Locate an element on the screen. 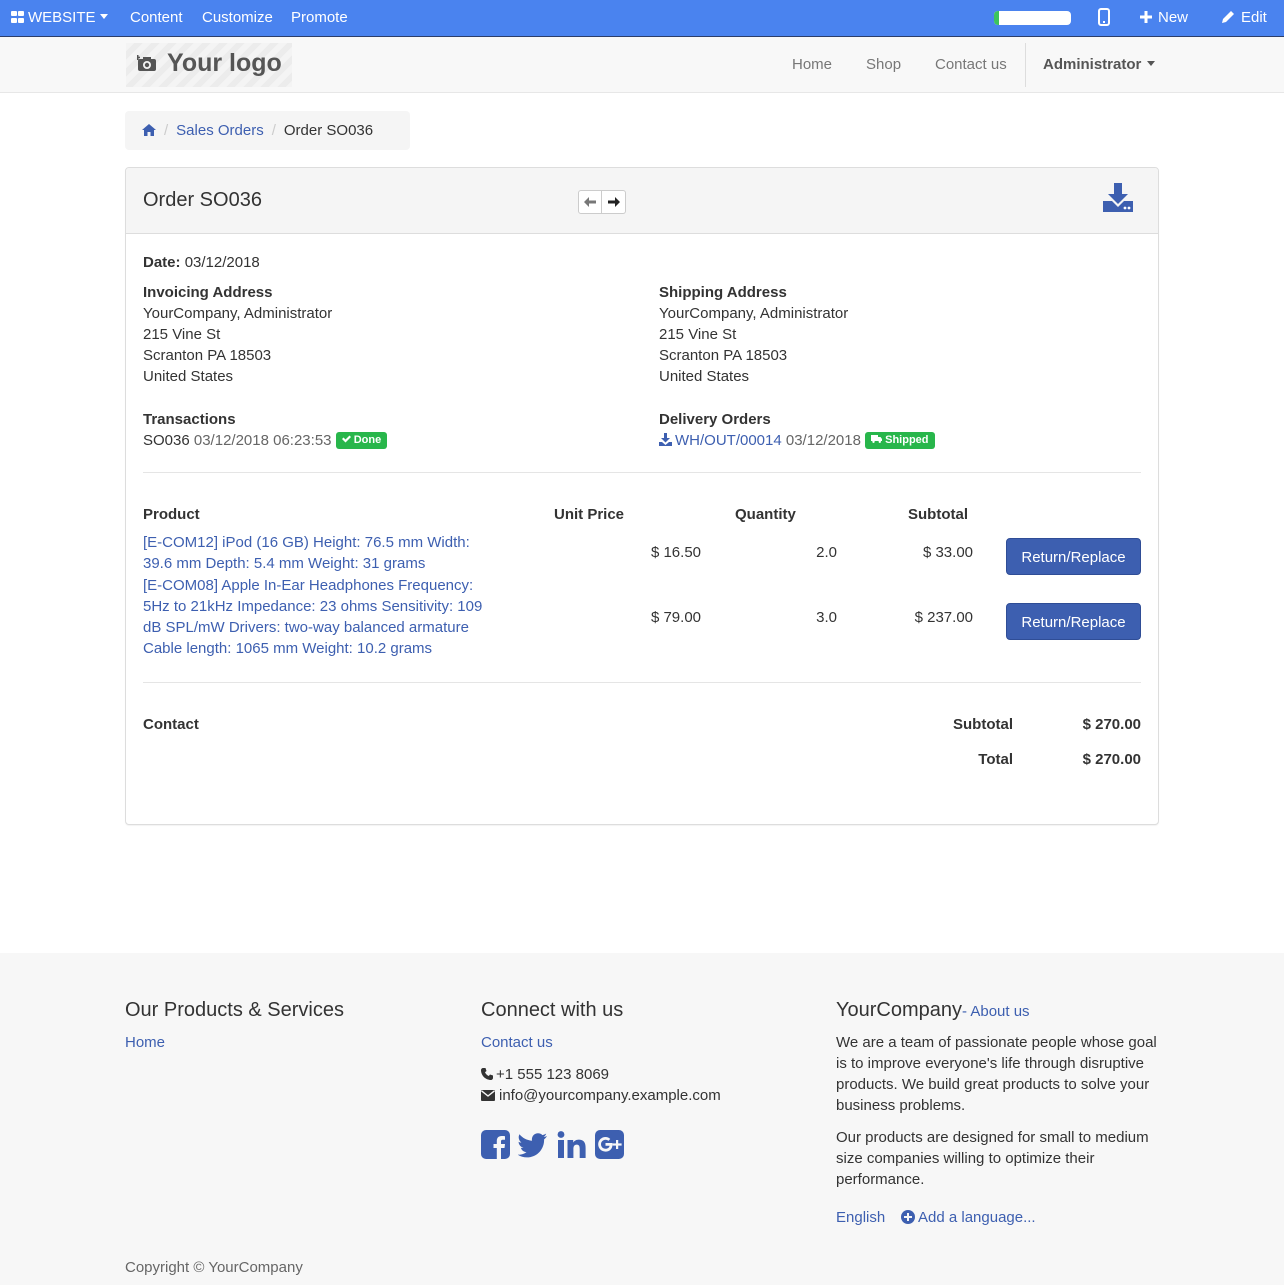 This screenshot has width=1284, height=1285. twitter-icon is located at coordinates (533, 1145).